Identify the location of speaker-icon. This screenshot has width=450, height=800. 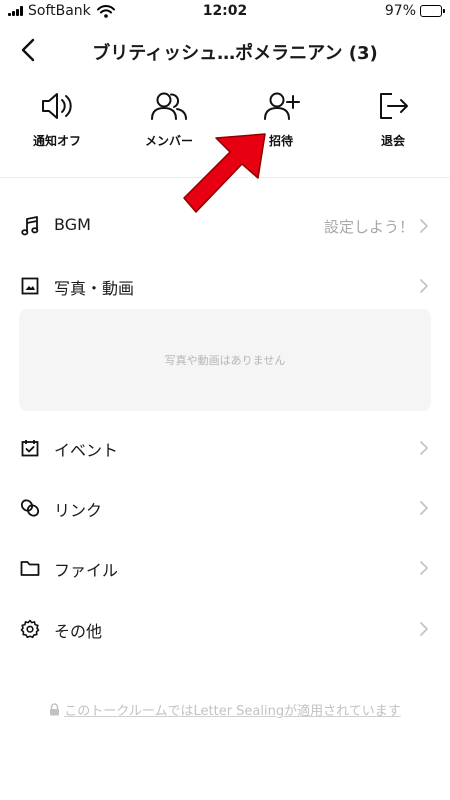
(57, 106).